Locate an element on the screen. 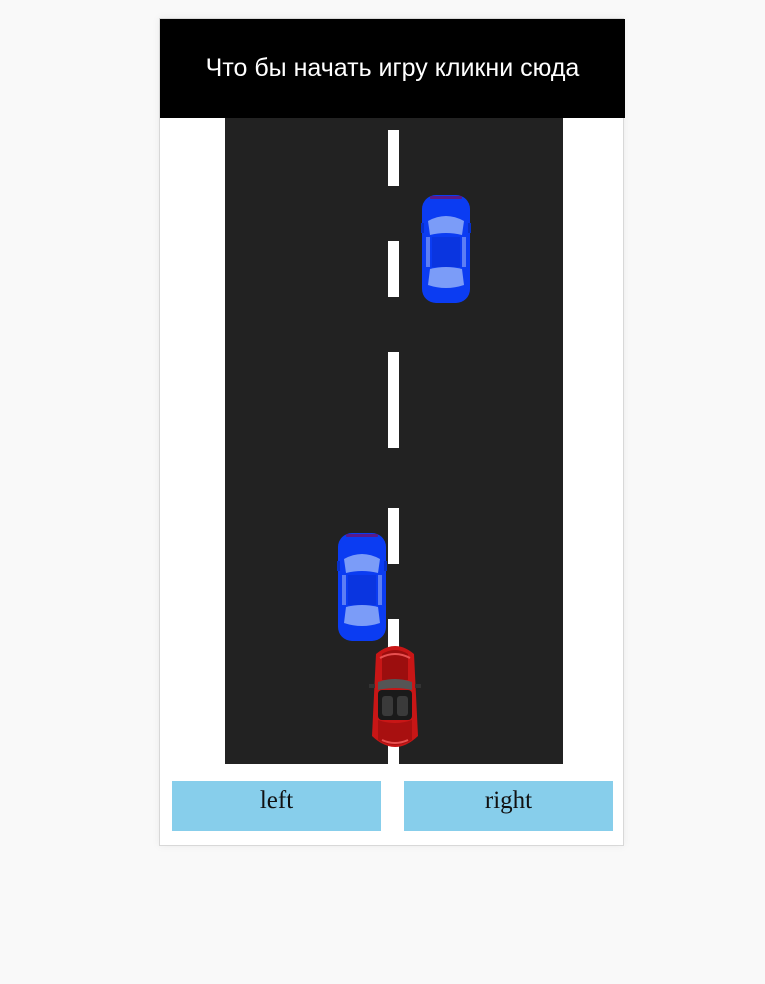  start-game-text: Что бы начать игру кликни сюда is located at coordinates (392, 68).